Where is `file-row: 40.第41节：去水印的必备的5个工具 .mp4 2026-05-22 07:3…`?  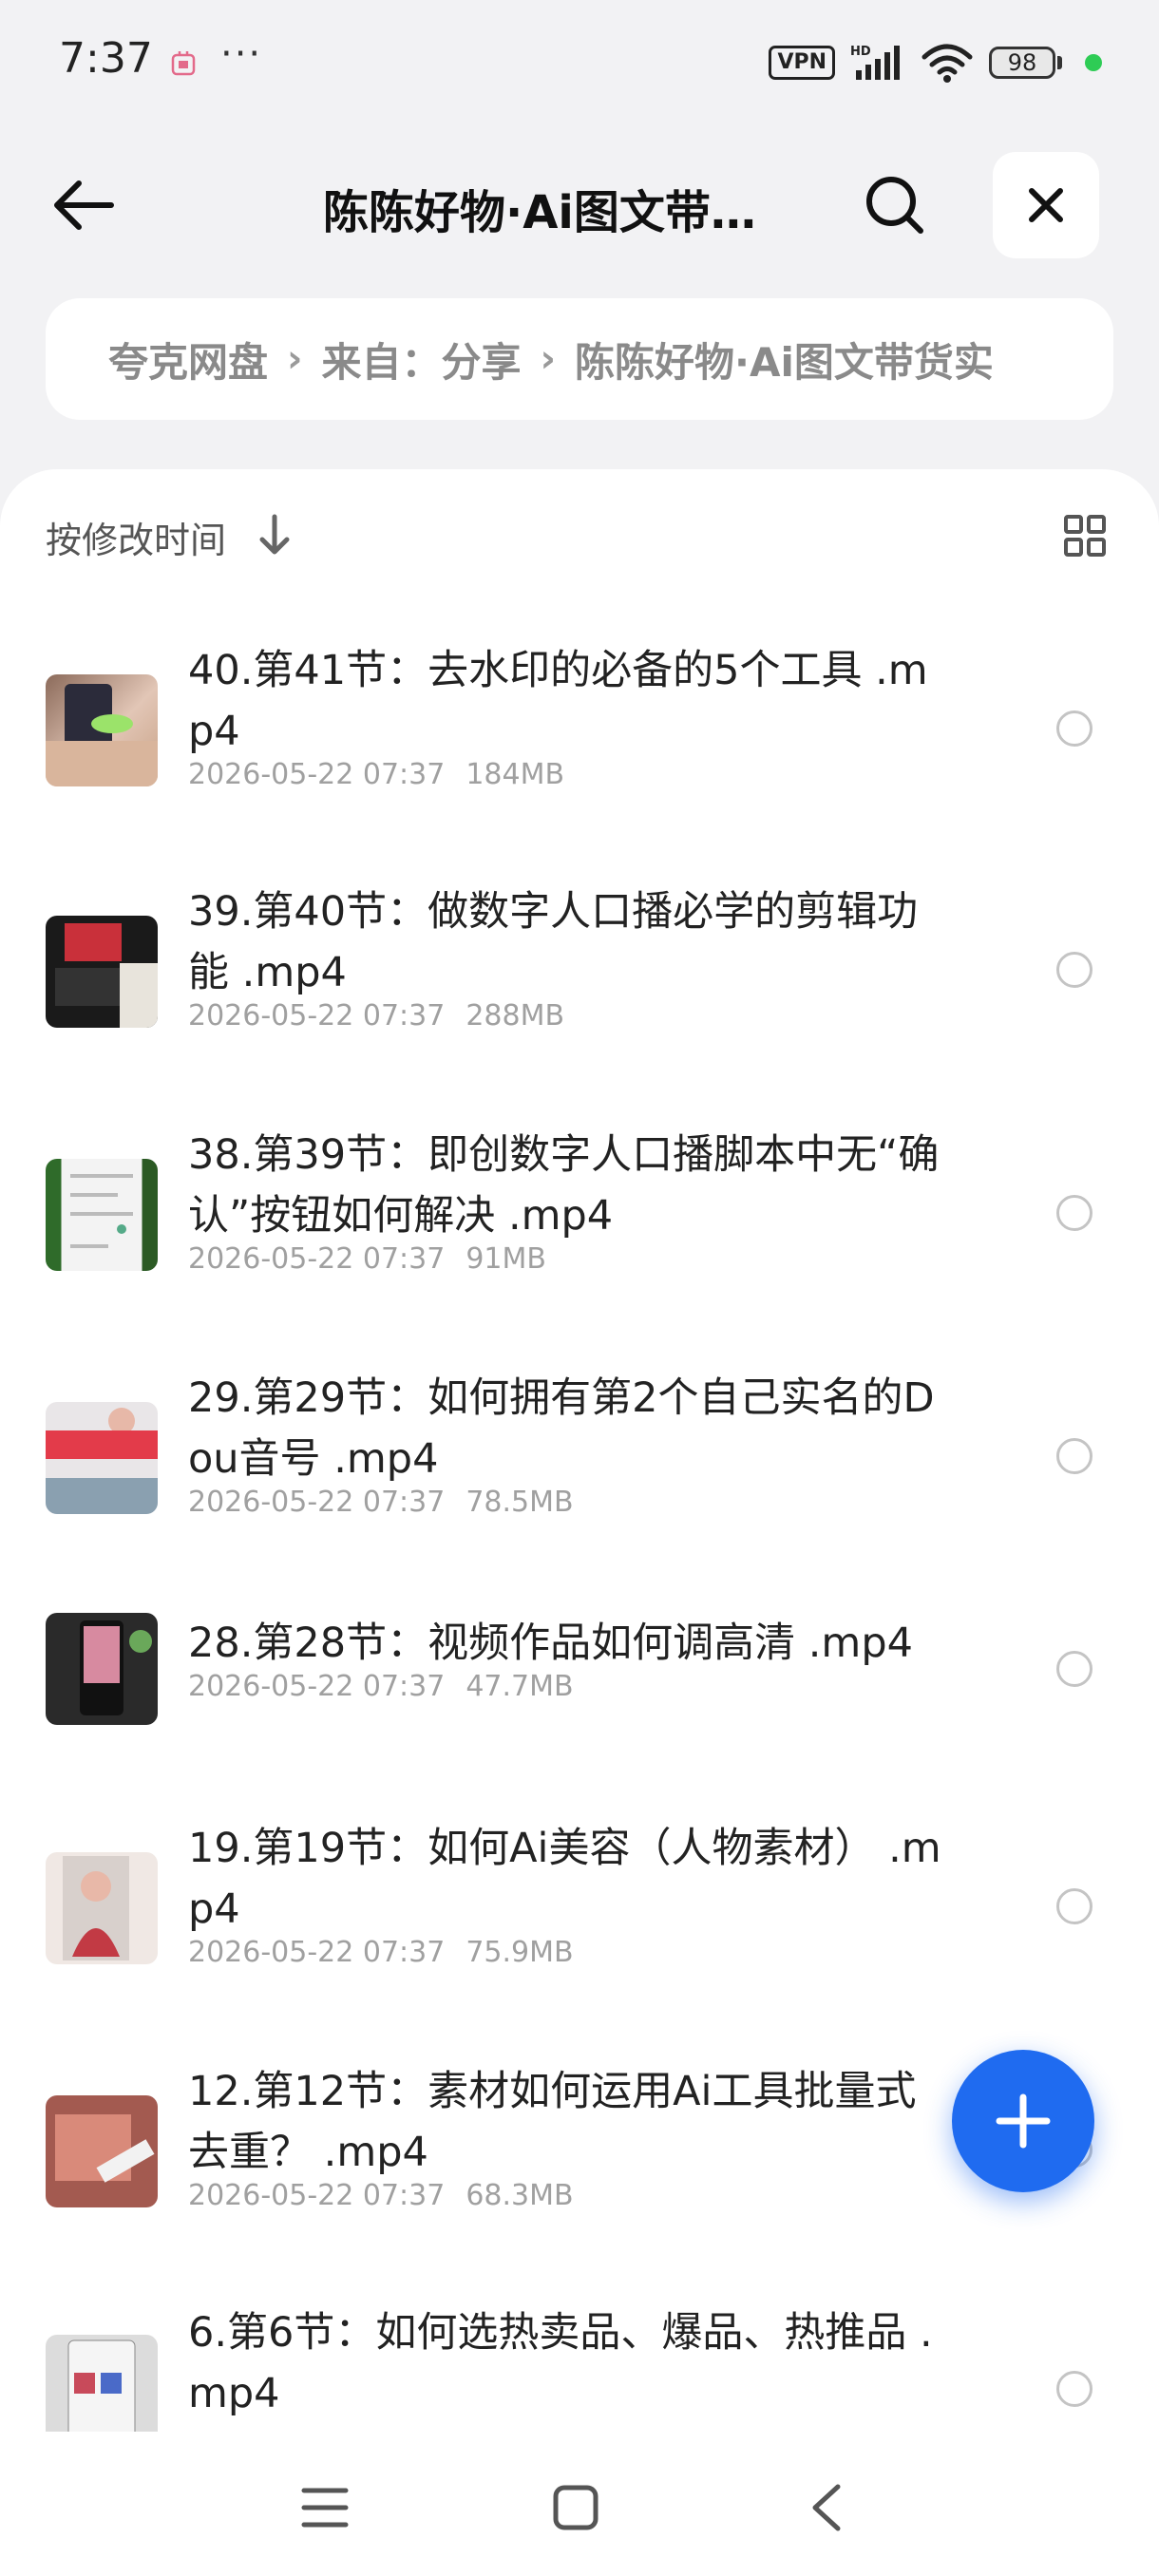 file-row: 40.第41节：去水印的必备的5个工具 .mp4 2026-05-22 07:3… is located at coordinates (579, 735).